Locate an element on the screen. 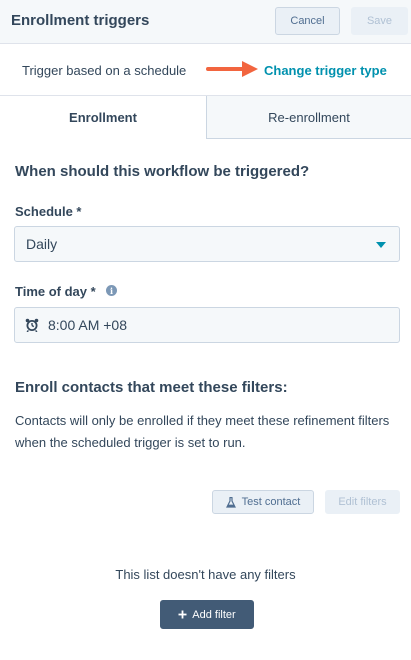 This screenshot has width=411, height=660. test-contact-button: Test contact is located at coordinates (263, 502).